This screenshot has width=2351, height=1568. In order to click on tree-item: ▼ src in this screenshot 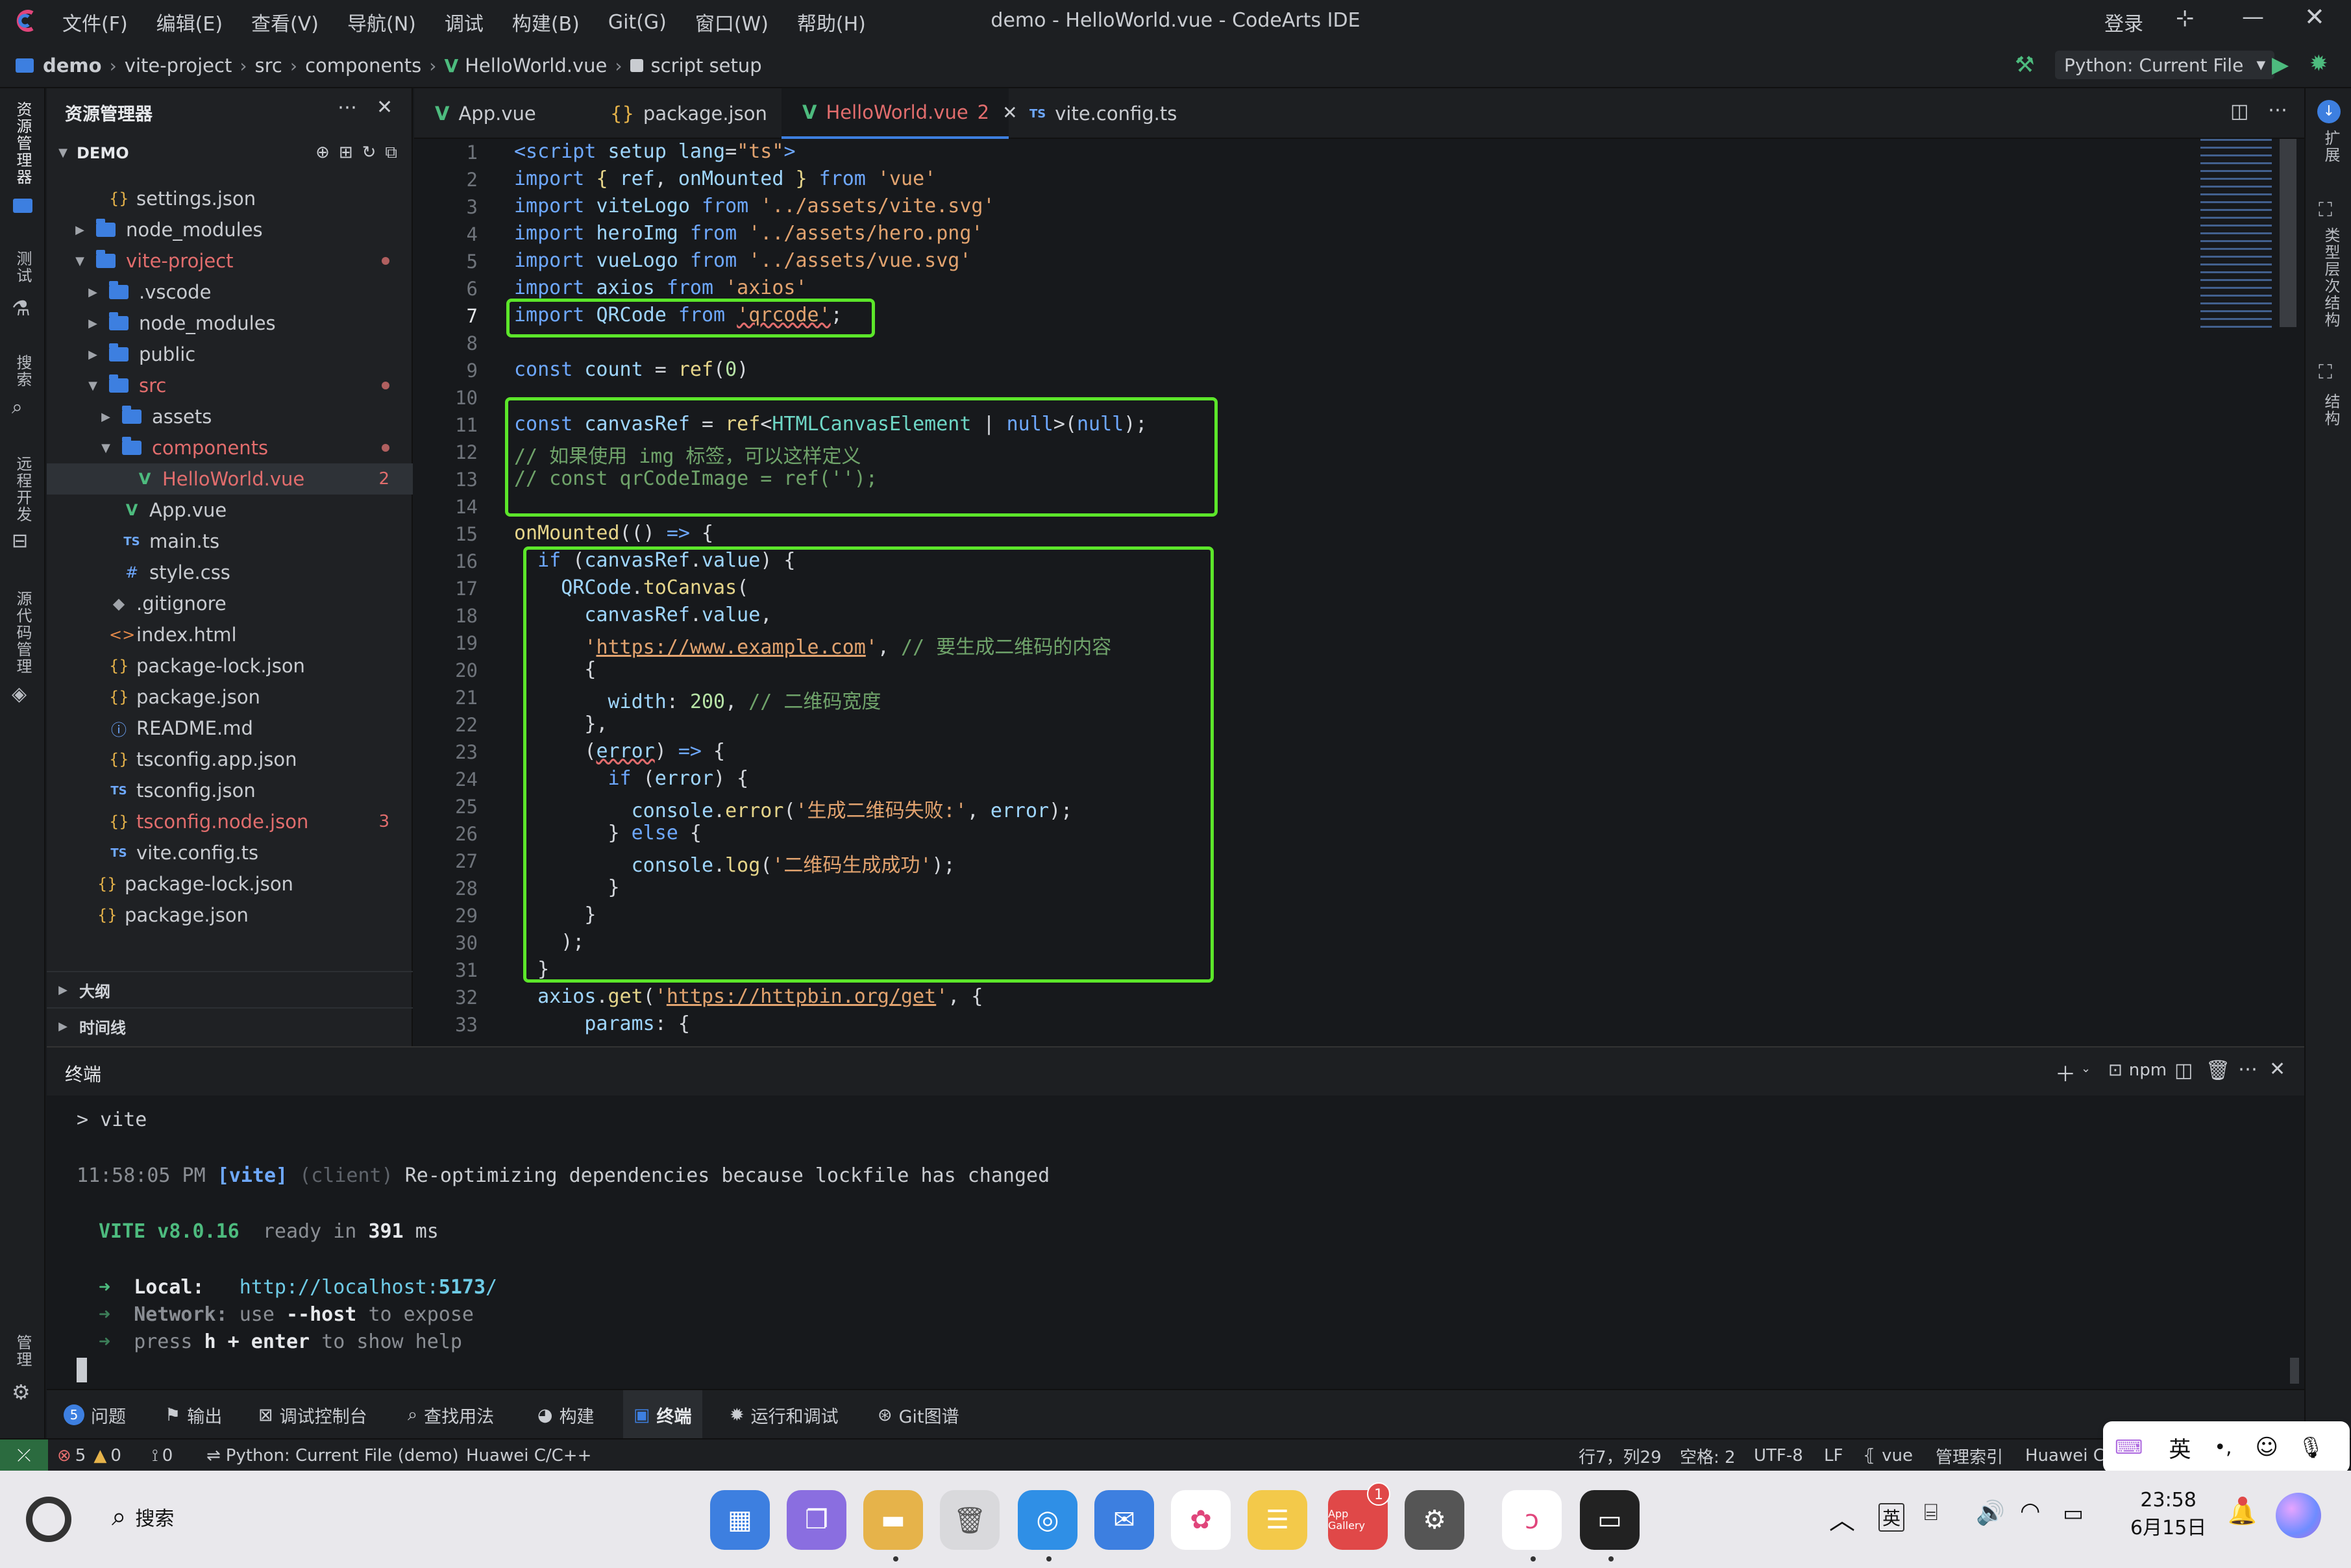, I will do `click(230, 386)`.